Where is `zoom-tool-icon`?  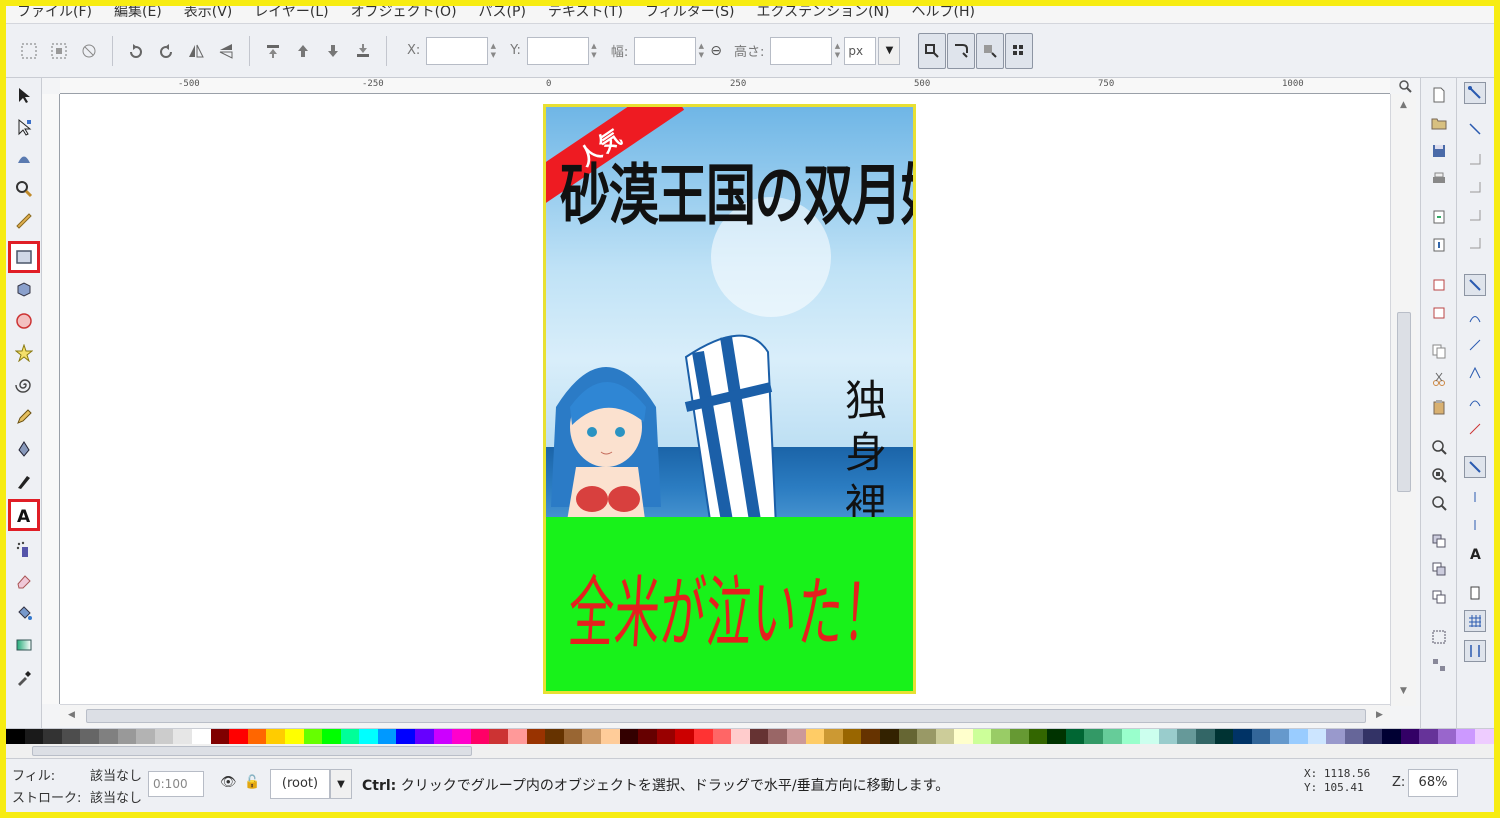
zoom-tool-icon is located at coordinates (24, 189).